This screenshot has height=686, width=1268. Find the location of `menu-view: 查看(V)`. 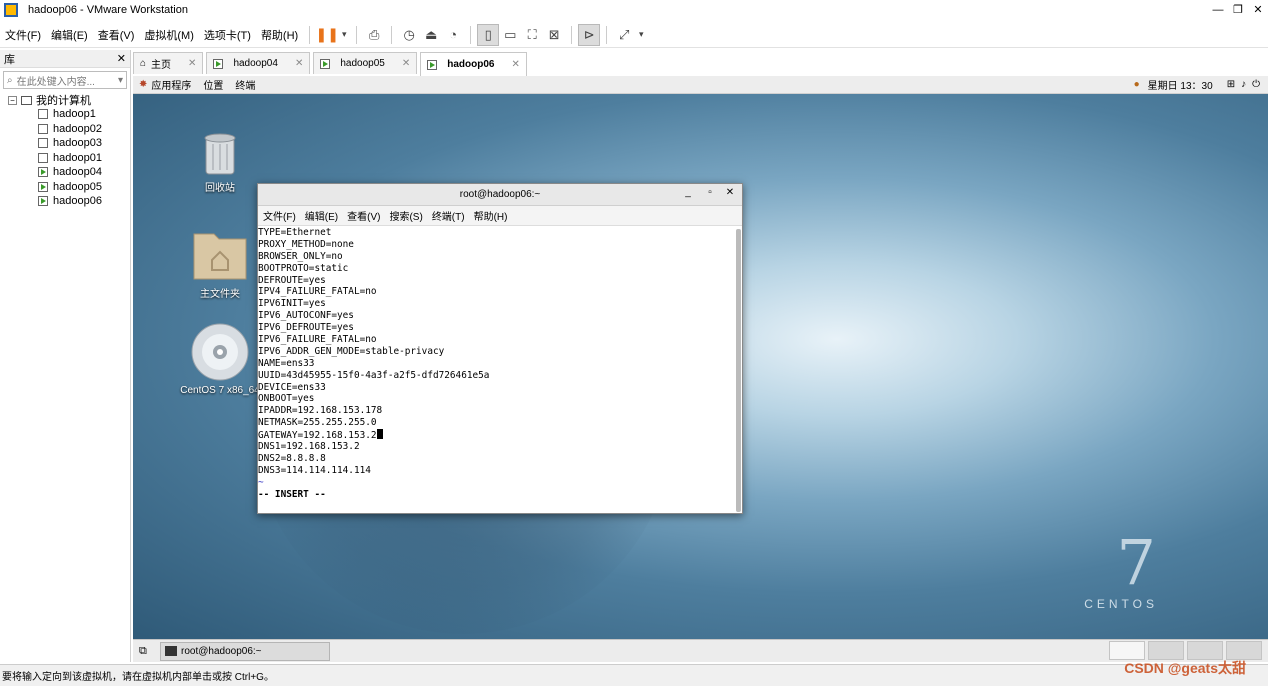

menu-view: 查看(V) is located at coordinates (116, 35).